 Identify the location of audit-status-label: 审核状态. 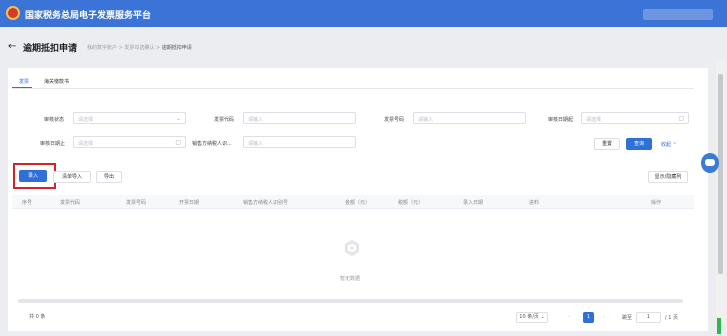
(54, 120).